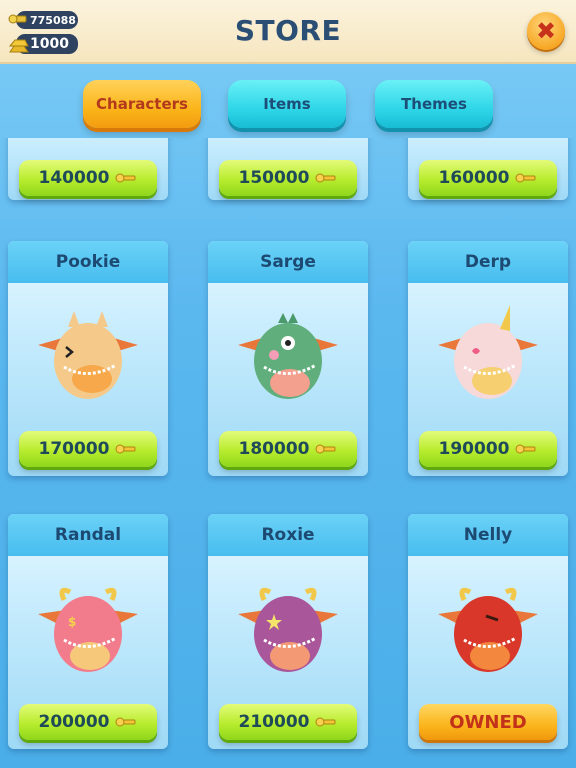 The height and width of the screenshot is (768, 576). Describe the element at coordinates (88, 262) in the screenshot. I see `character-name: Pookie` at that location.